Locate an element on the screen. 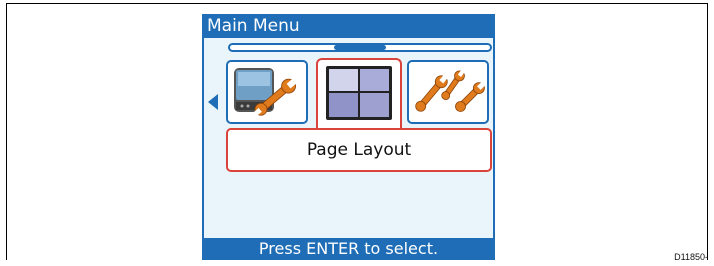  menu-item-page-layout is located at coordinates (359, 94).